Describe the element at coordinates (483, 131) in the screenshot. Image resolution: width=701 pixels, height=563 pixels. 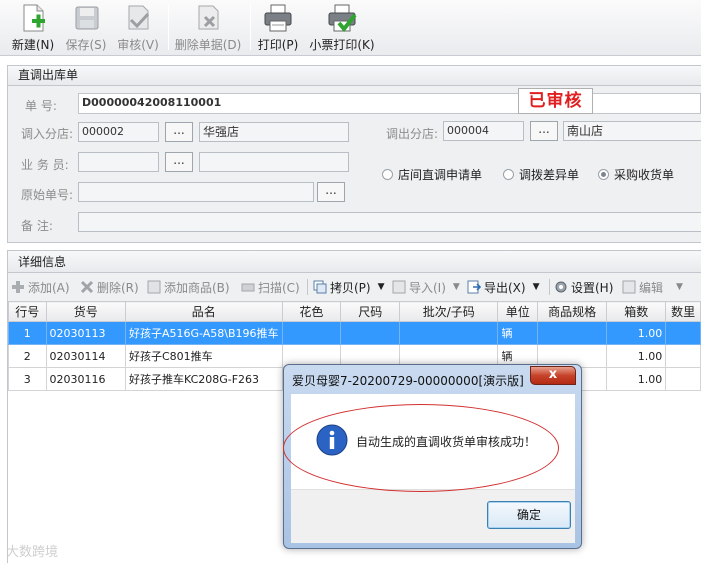
I see `out-store-code-field: 000004` at that location.